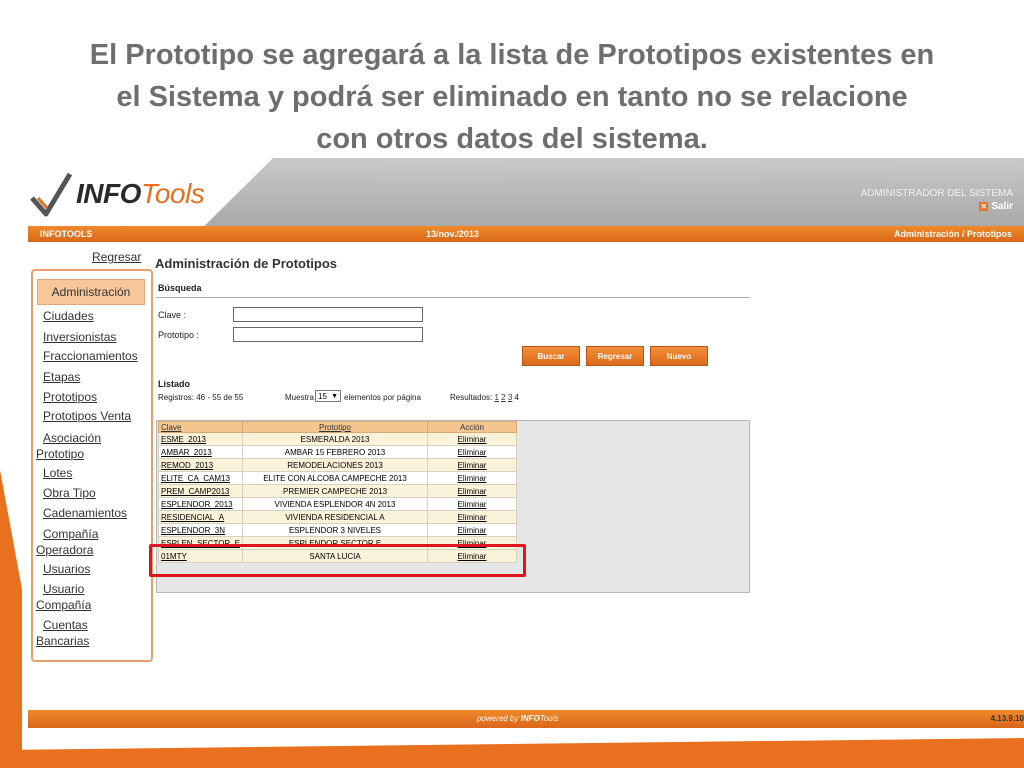  I want to click on clave-cell: REMOD_2013, so click(200, 465).